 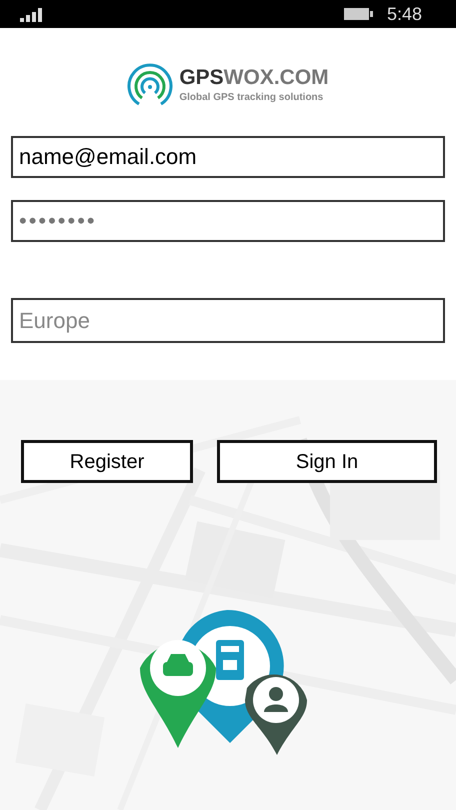 What do you see at coordinates (150, 85) in the screenshot?
I see `signal-logo-icon` at bounding box center [150, 85].